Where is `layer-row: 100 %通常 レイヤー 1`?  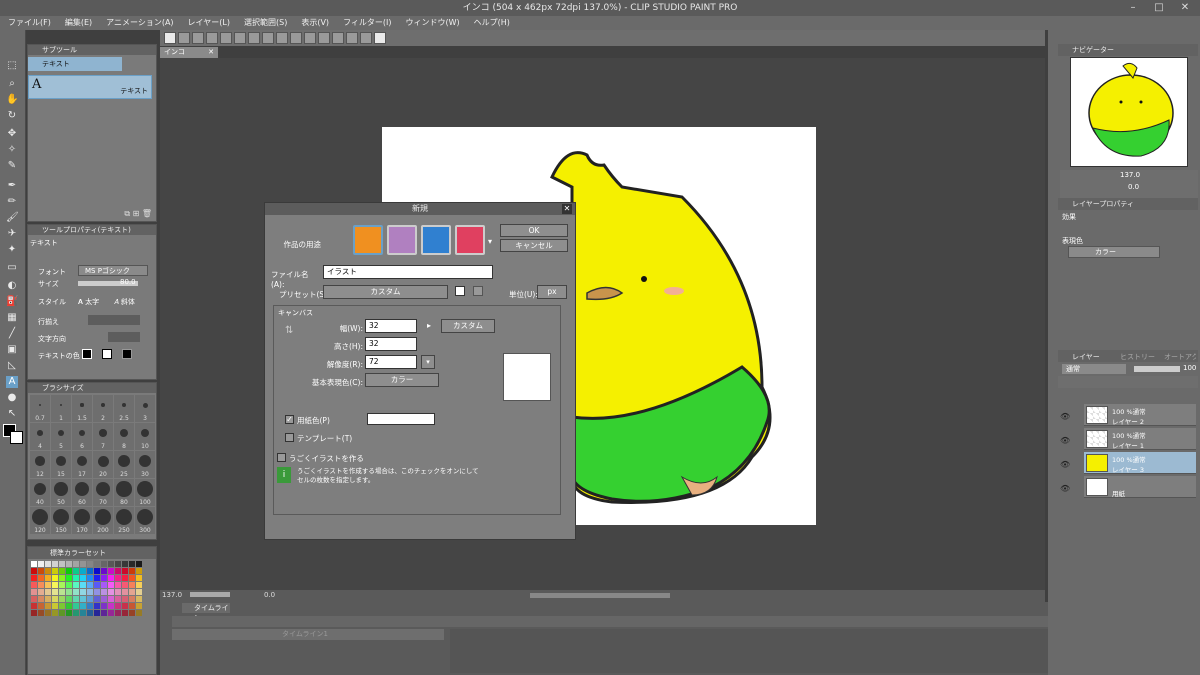 layer-row: 100 %通常 レイヤー 1 is located at coordinates (1140, 439).